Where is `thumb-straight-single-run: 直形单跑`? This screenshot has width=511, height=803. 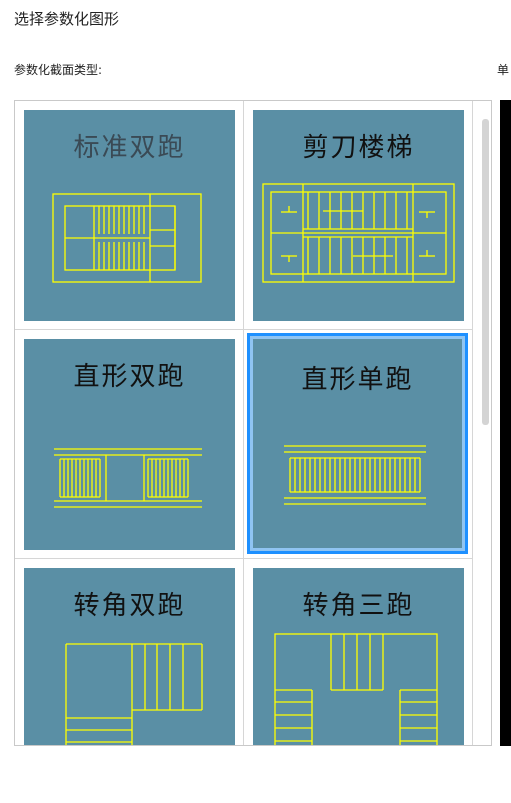 thumb-straight-single-run: 直形单跑 is located at coordinates (357, 443).